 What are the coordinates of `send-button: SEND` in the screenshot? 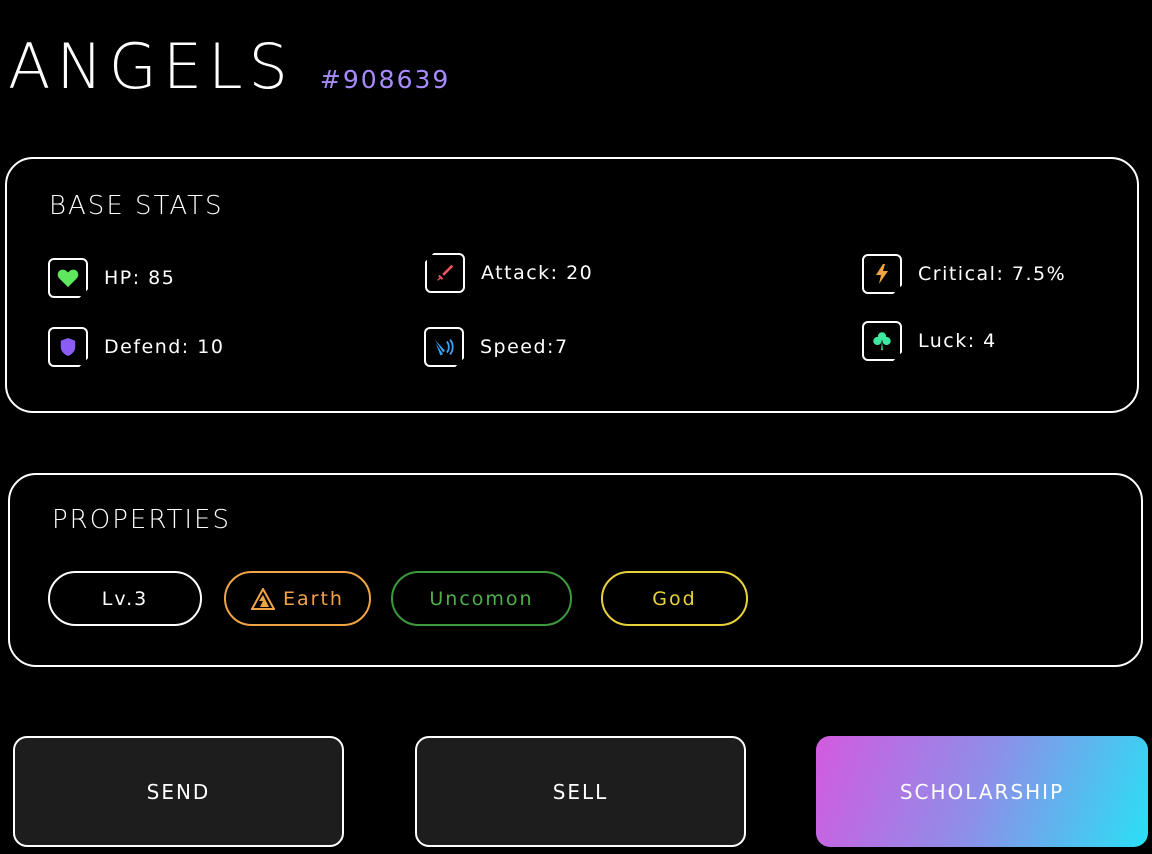 It's located at (178, 791).